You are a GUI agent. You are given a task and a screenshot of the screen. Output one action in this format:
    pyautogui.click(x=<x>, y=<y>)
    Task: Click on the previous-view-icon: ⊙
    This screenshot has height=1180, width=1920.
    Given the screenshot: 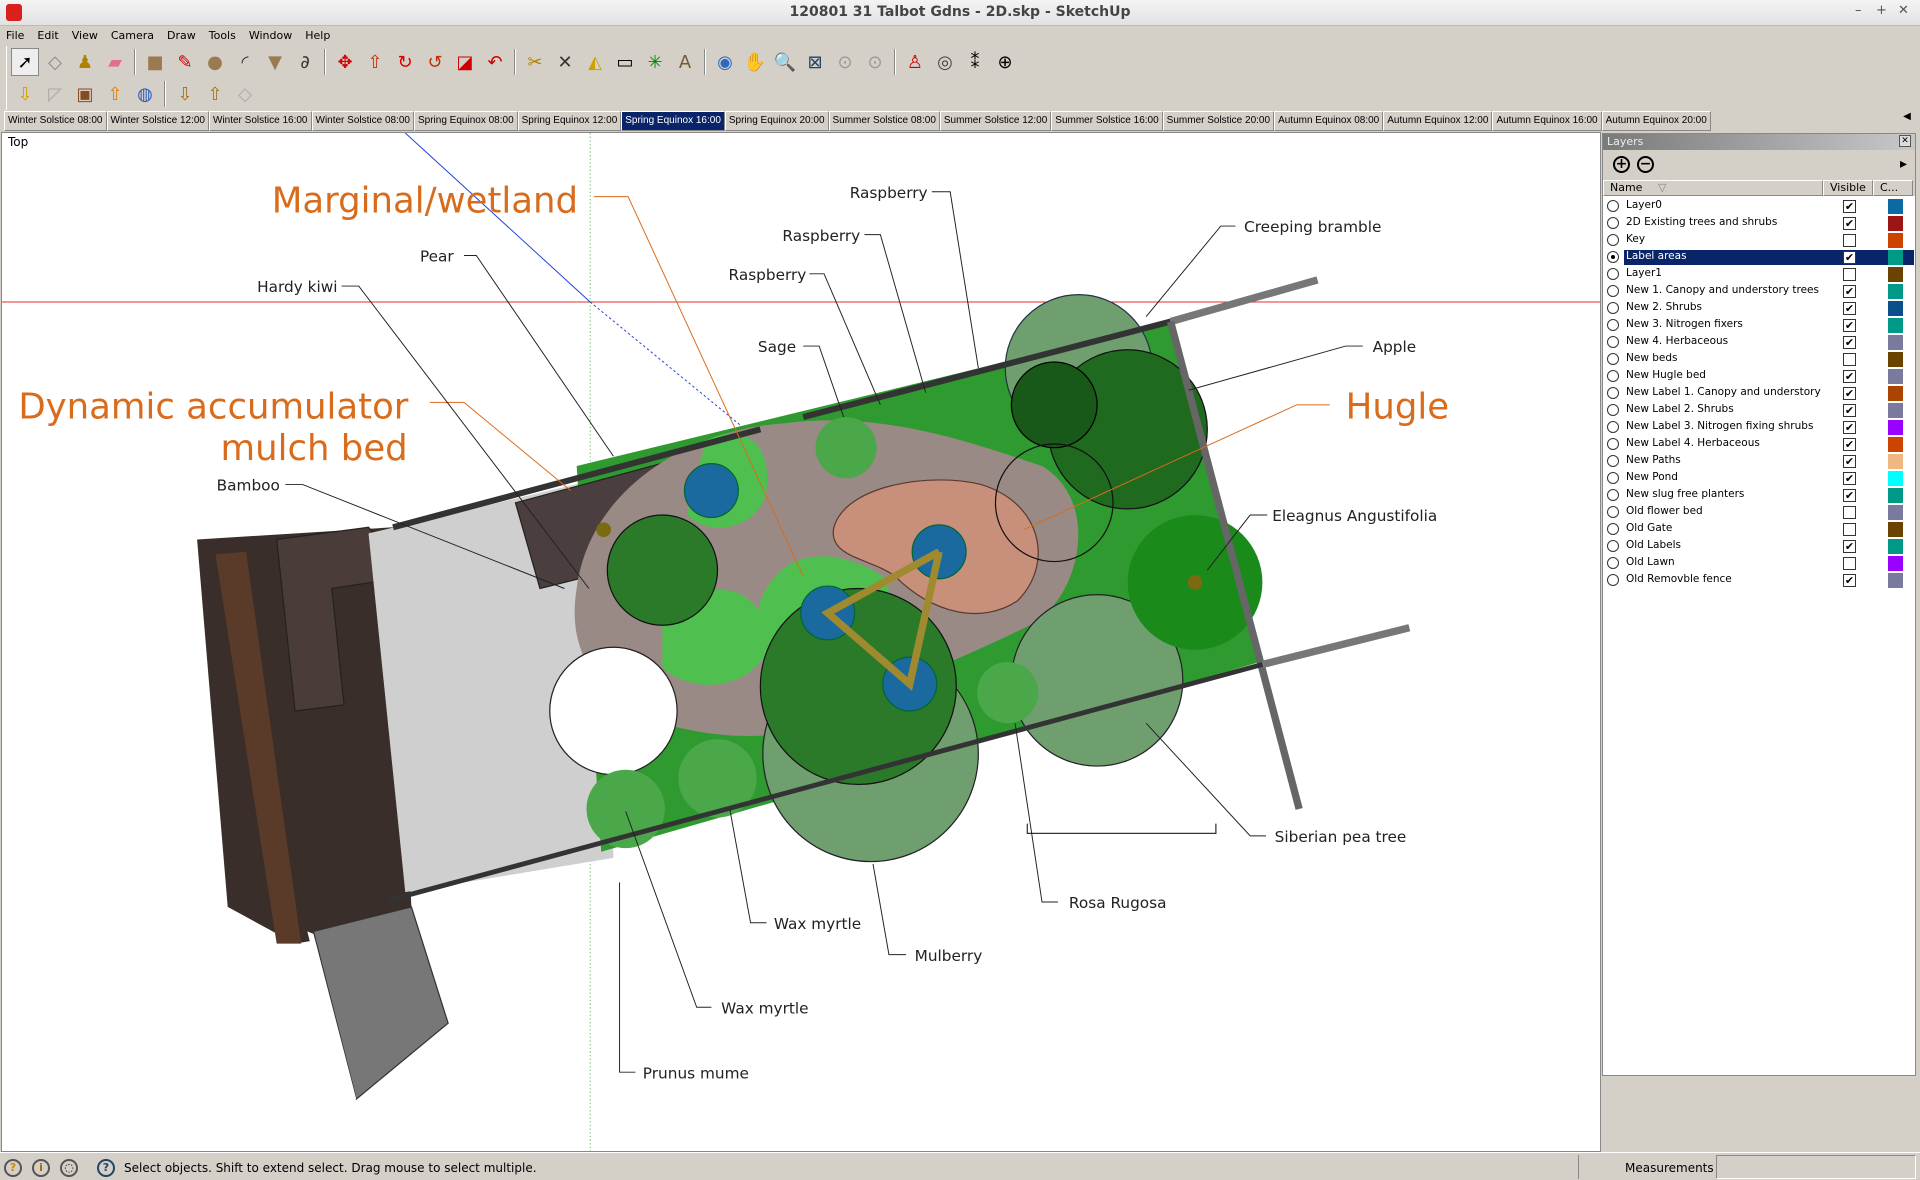 What is the action you would take?
    pyautogui.click(x=875, y=62)
    